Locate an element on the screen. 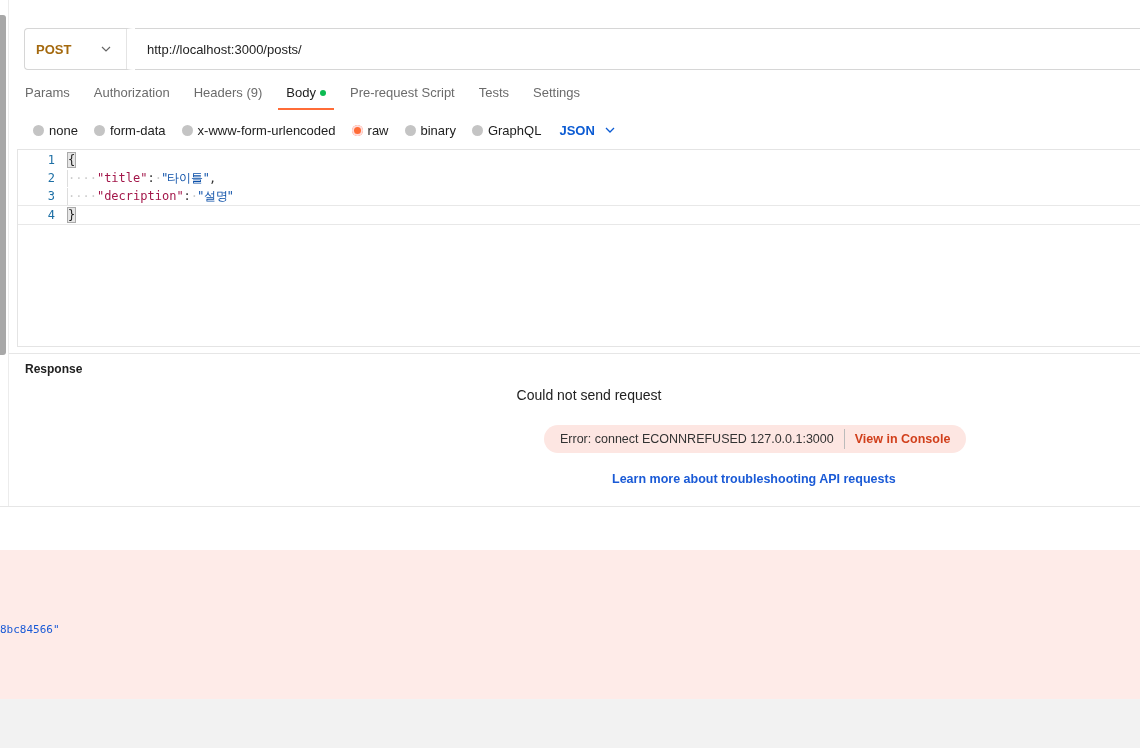 The image size is (1140, 748). error-message: Could not send request is located at coordinates (589, 395).